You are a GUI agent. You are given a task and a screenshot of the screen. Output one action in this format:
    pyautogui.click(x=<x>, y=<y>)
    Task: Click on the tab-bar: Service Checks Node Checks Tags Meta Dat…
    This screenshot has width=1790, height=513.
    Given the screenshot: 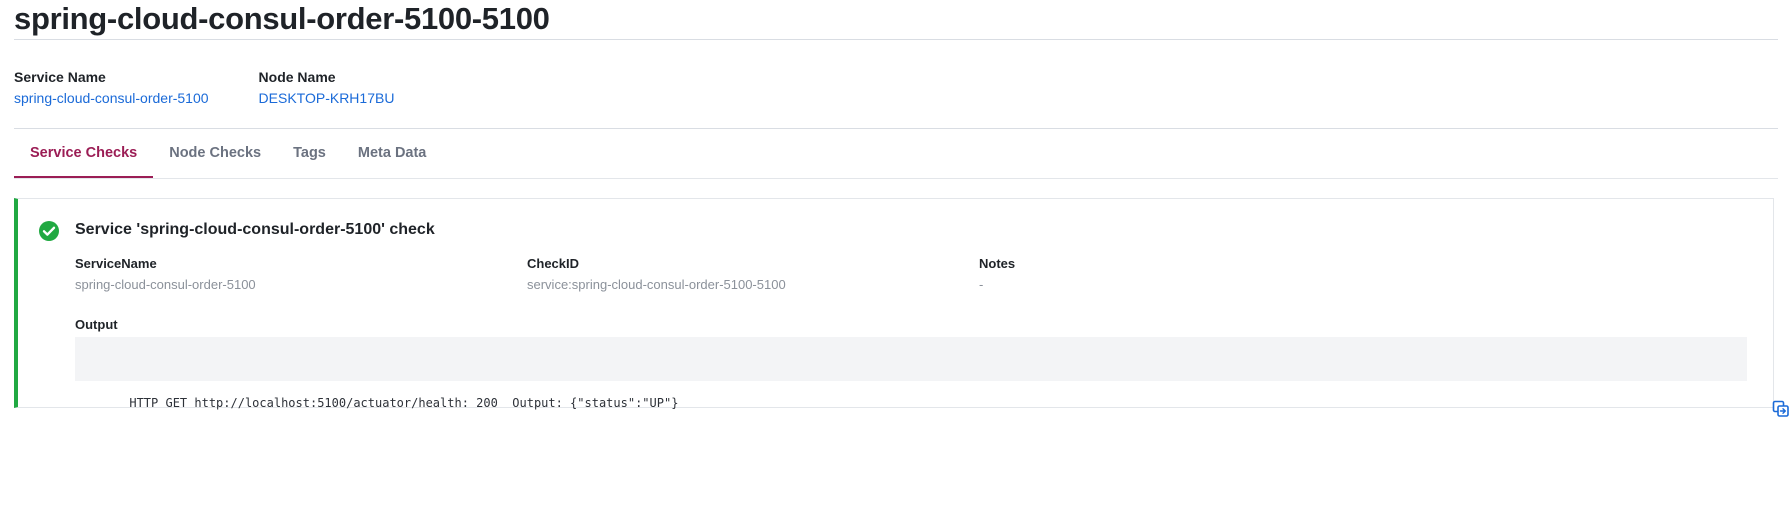 What is the action you would take?
    pyautogui.click(x=896, y=154)
    